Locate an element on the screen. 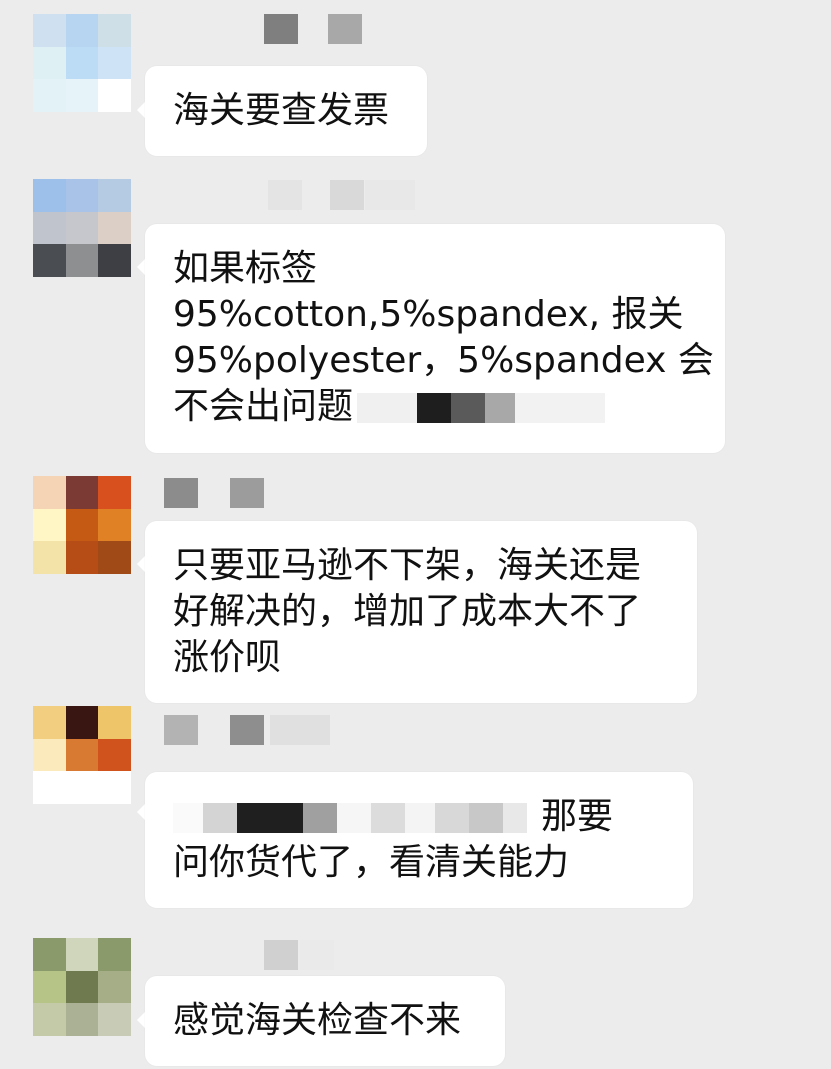  message-text: 那要 is located at coordinates (577, 816).